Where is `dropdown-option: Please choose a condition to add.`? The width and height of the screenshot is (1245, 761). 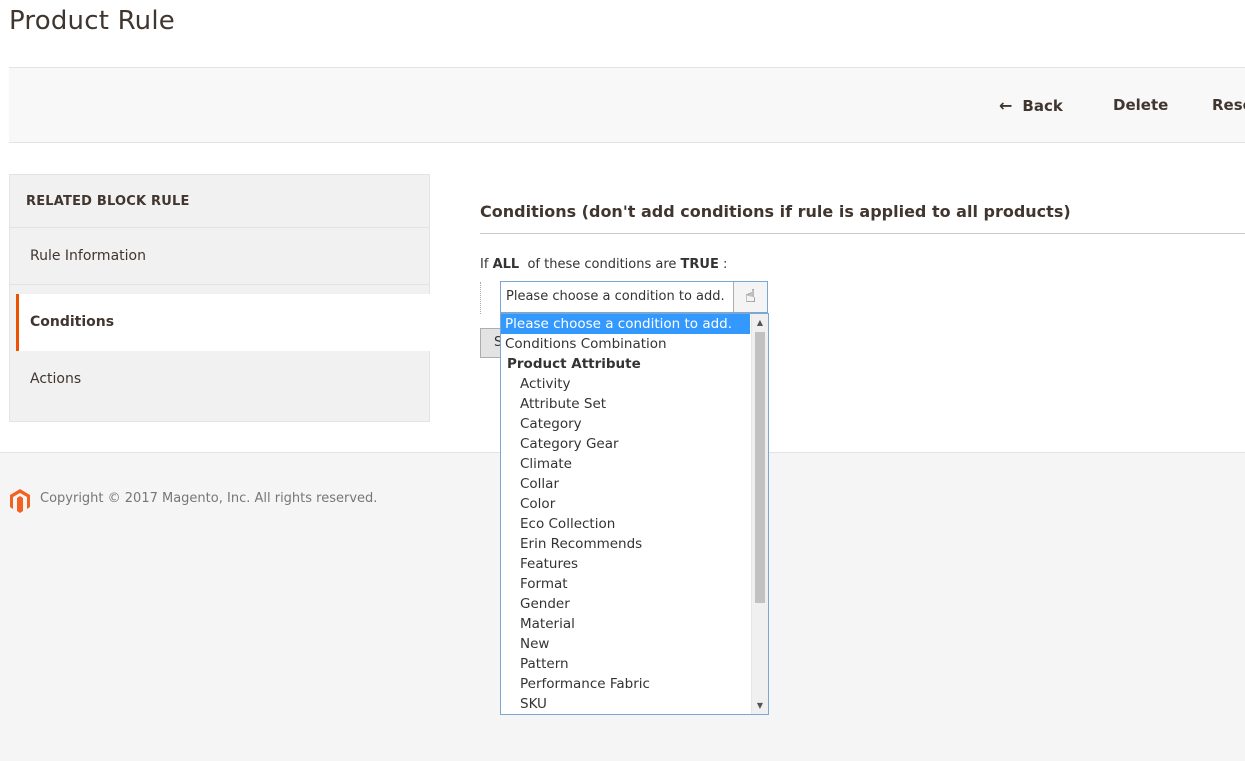 dropdown-option: Please choose a condition to add. is located at coordinates (625, 324).